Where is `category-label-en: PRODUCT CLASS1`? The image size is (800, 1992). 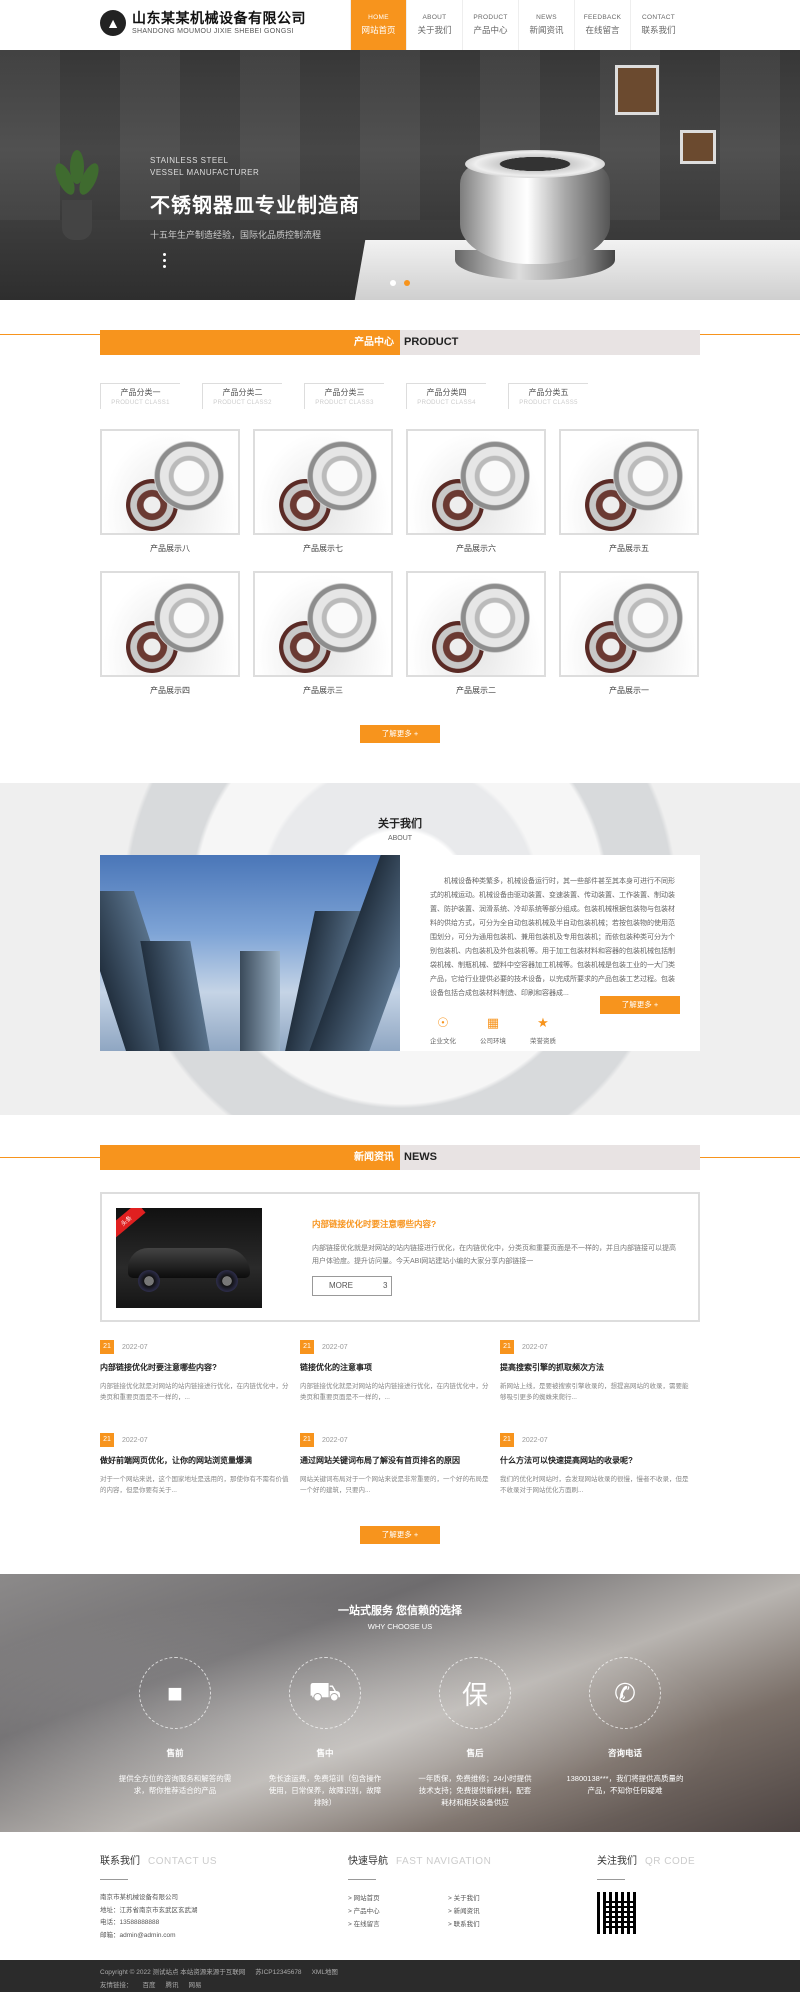 category-label-en: PRODUCT CLASS1 is located at coordinates (140, 403).